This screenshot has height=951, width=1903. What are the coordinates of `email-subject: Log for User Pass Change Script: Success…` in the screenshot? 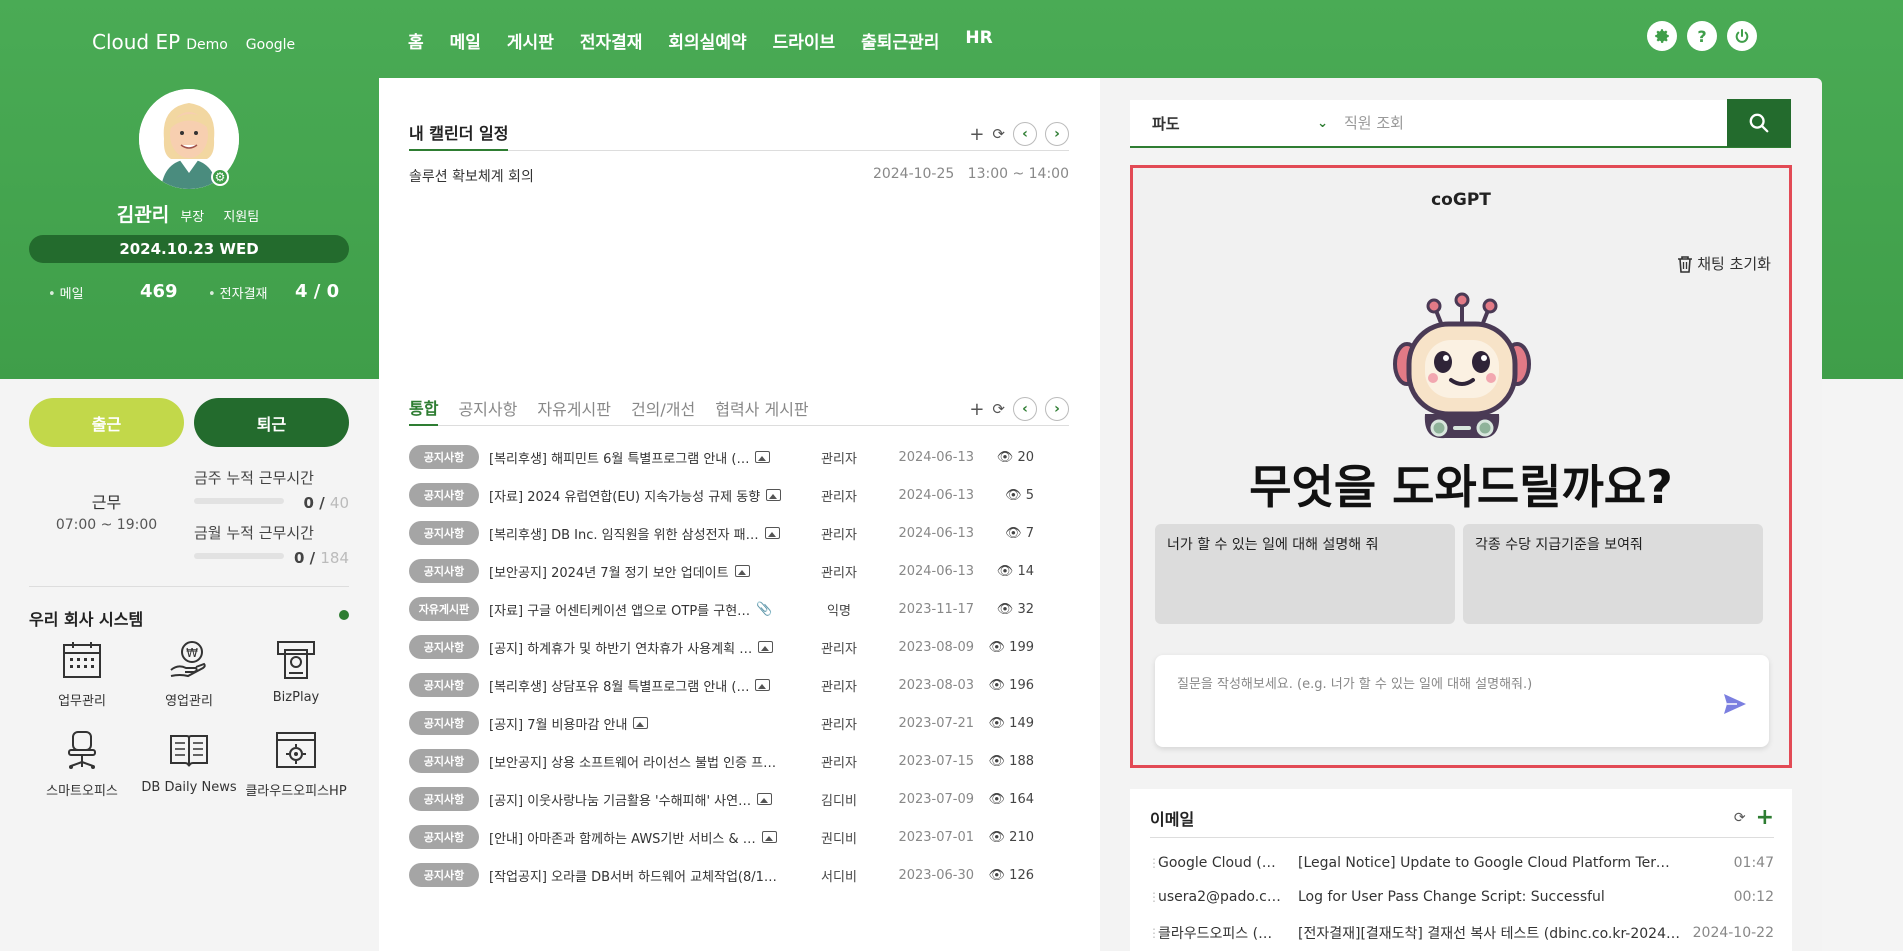 It's located at (1490, 897).